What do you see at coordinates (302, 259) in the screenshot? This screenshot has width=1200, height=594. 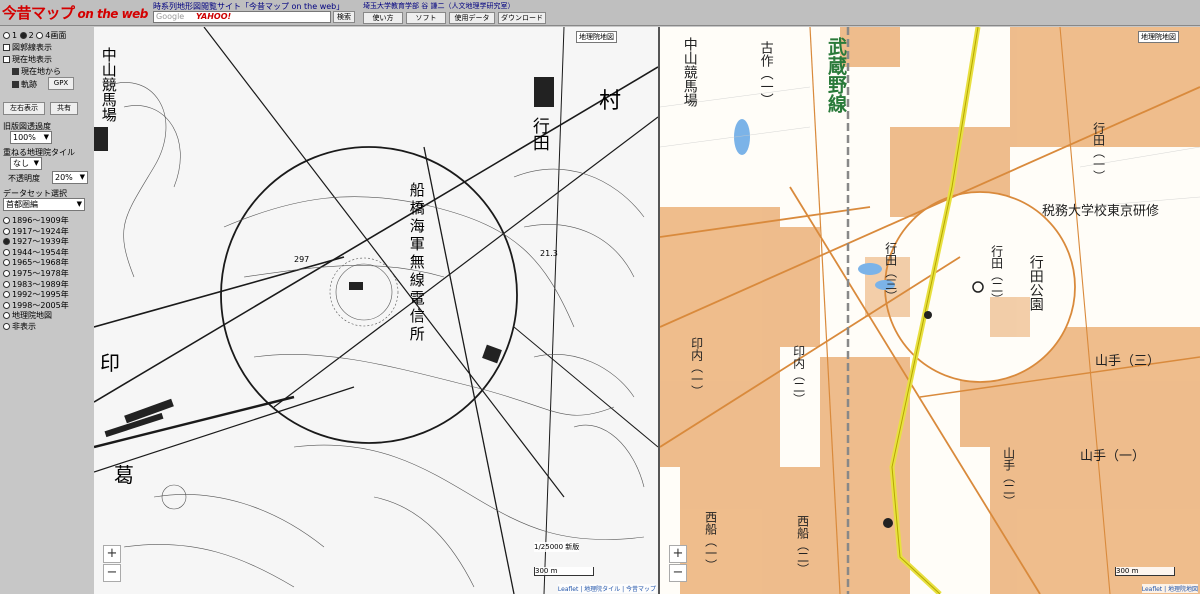 I see `old-label-elev1: 297` at bounding box center [302, 259].